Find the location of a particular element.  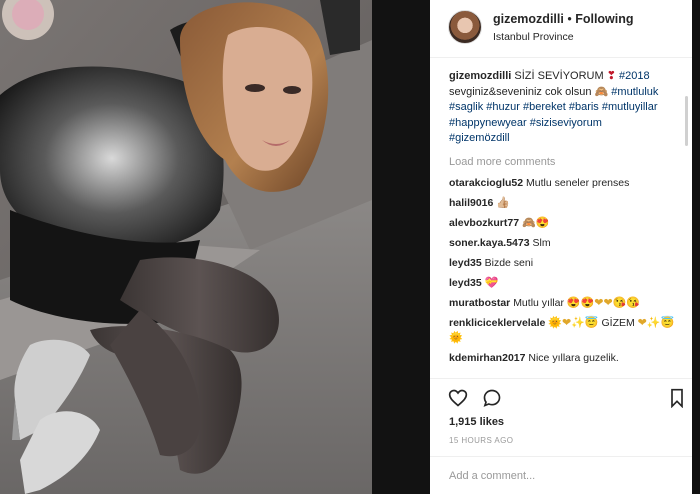

comment-text-2: GİZEM is located at coordinates (618, 322).